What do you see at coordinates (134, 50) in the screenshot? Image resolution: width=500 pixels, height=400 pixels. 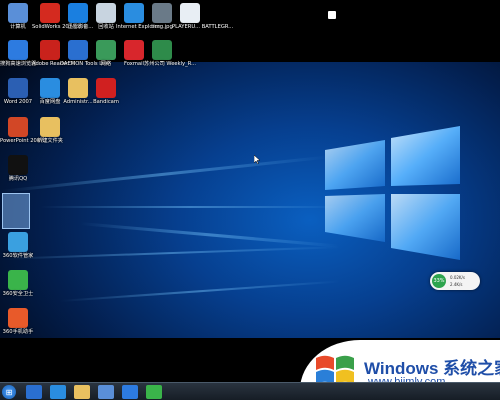 I see `foxmail-icon` at bounding box center [134, 50].